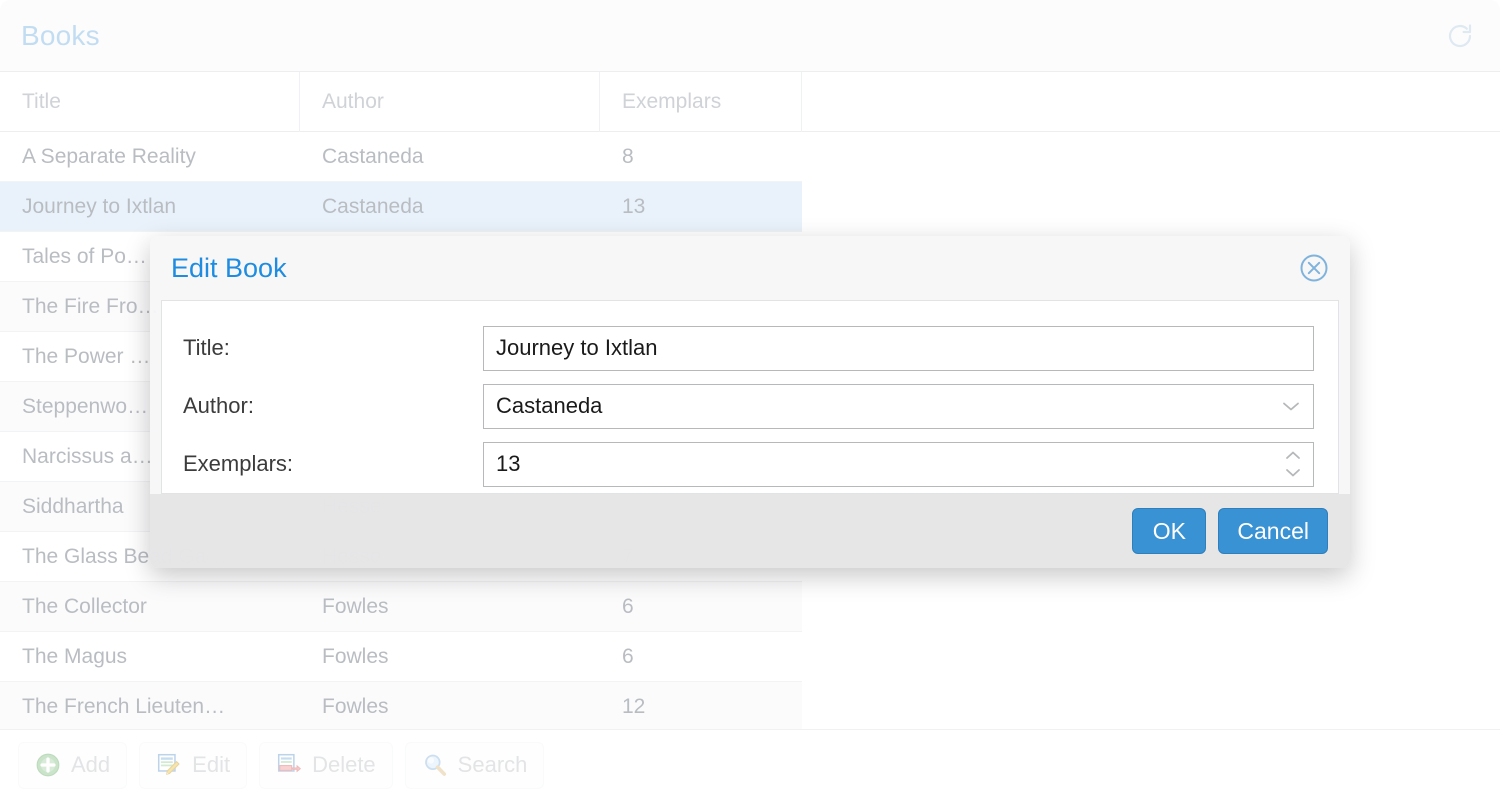 This screenshot has height=800, width=1500. What do you see at coordinates (898, 348) in the screenshot?
I see `title-input: Journey to Ixtlan` at bounding box center [898, 348].